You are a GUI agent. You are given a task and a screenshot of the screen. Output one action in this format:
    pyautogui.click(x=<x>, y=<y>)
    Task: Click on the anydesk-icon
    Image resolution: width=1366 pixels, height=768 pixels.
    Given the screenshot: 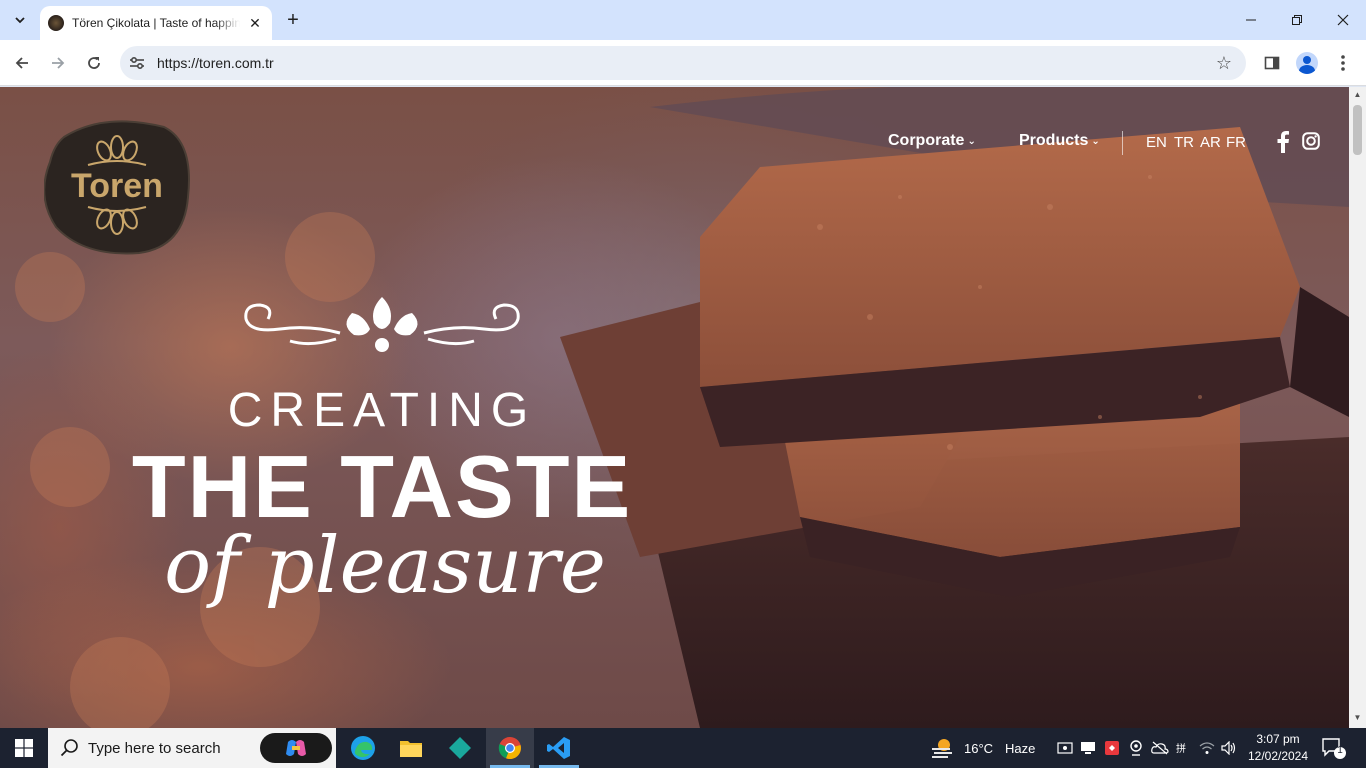 What is the action you would take?
    pyautogui.click(x=1112, y=748)
    